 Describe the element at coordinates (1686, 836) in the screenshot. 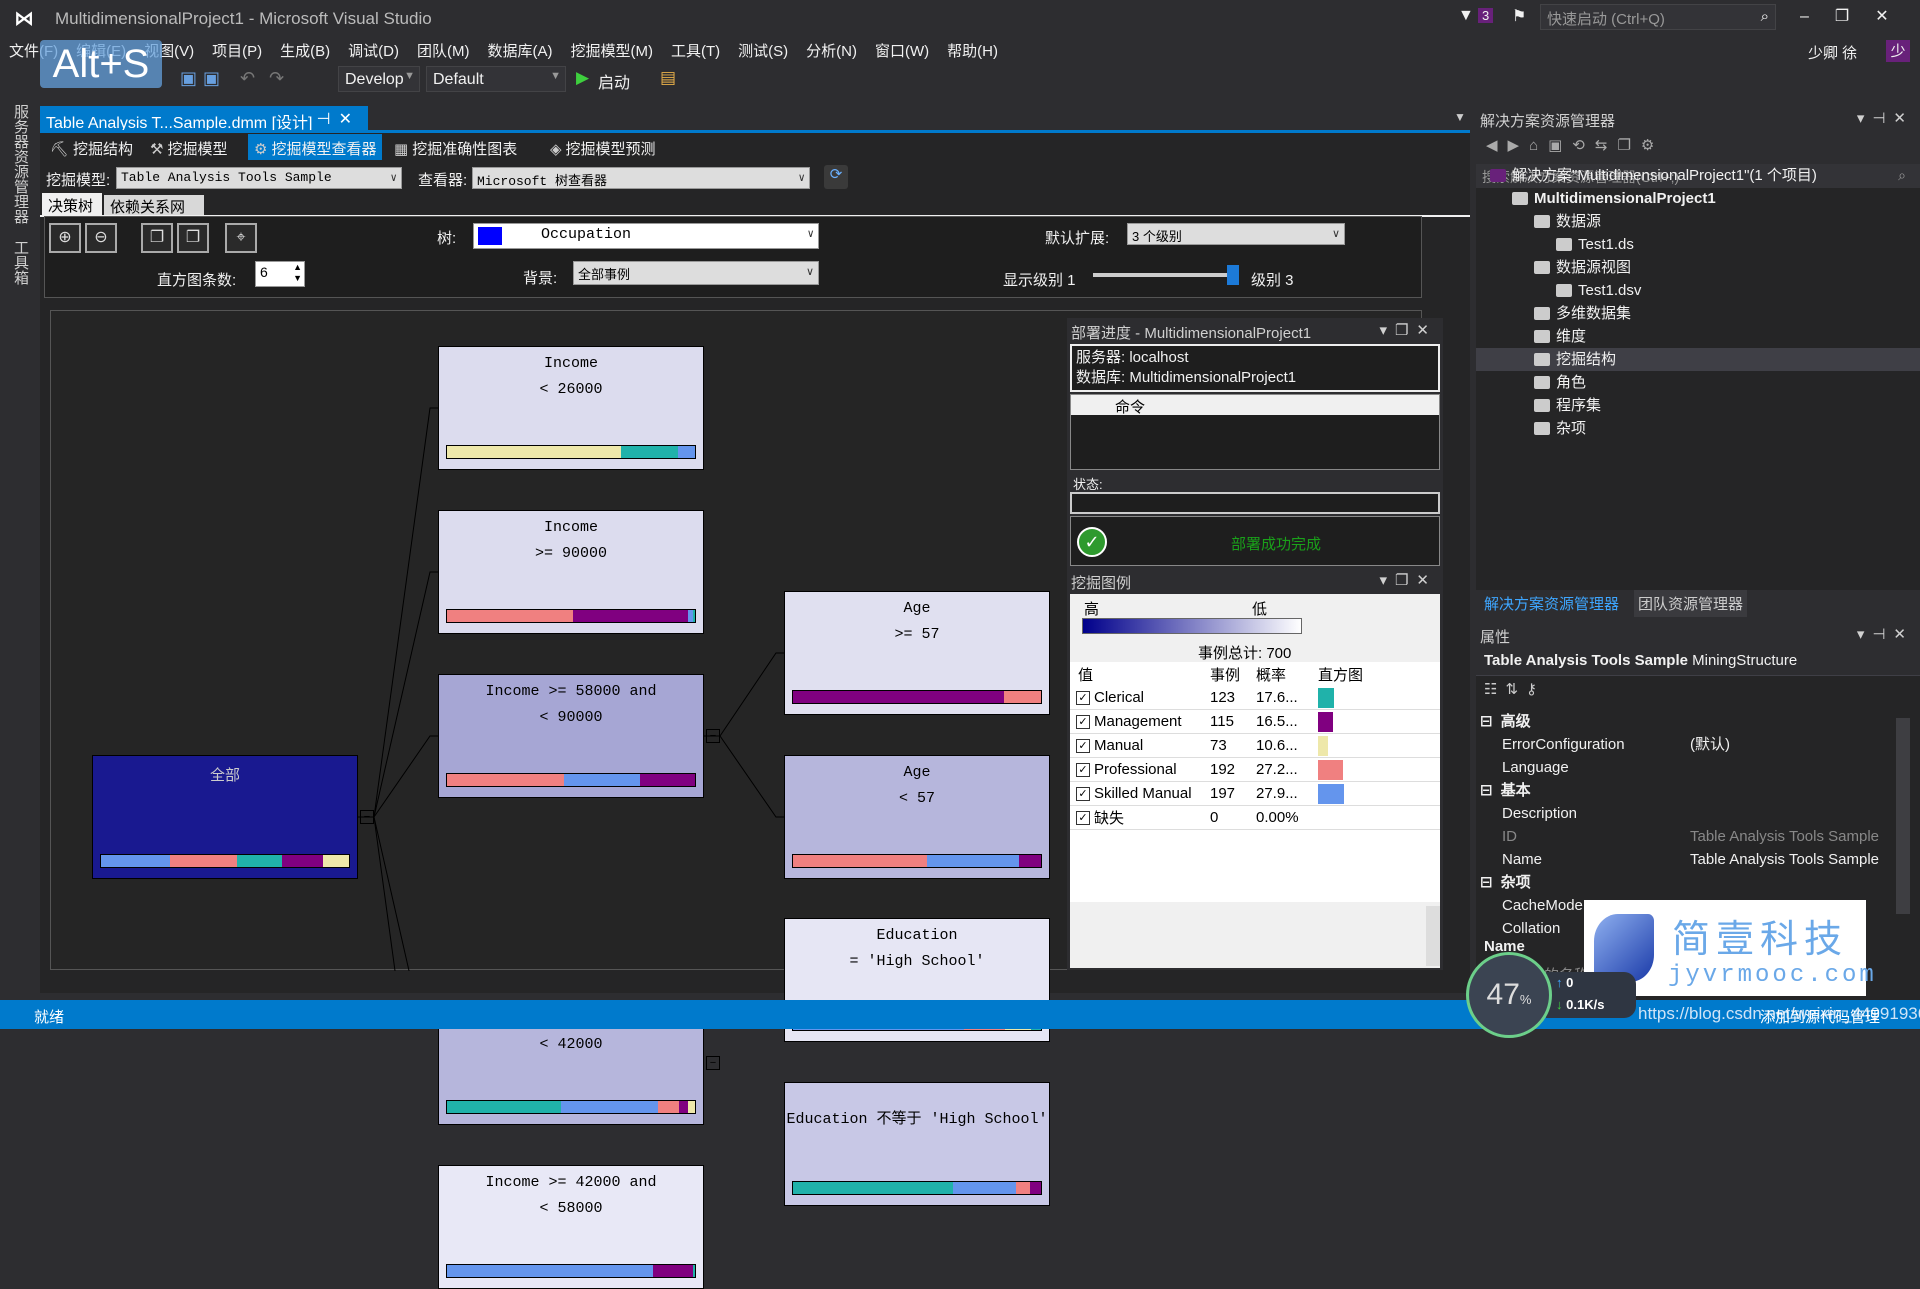

I see `property-row: ID Table Analysis Tools Sample` at that location.